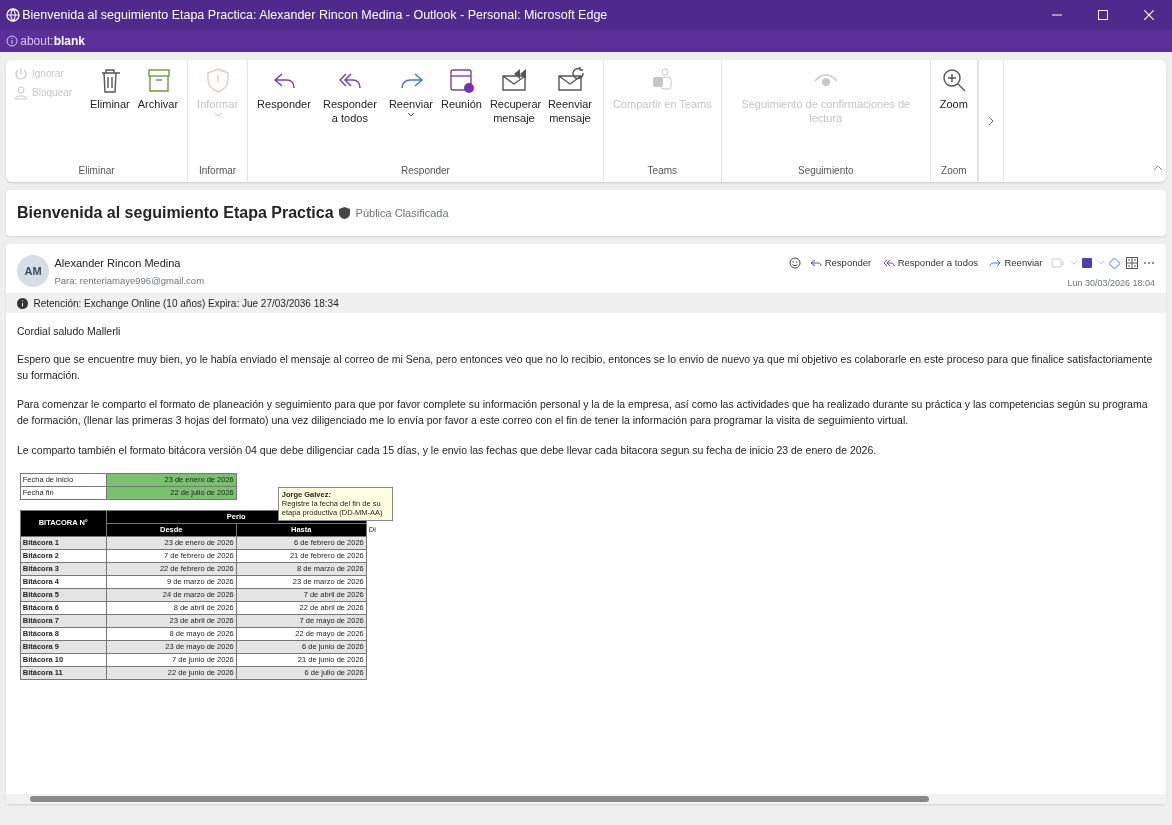  Describe the element at coordinates (1149, 15) in the screenshot. I see `close-icon` at that location.